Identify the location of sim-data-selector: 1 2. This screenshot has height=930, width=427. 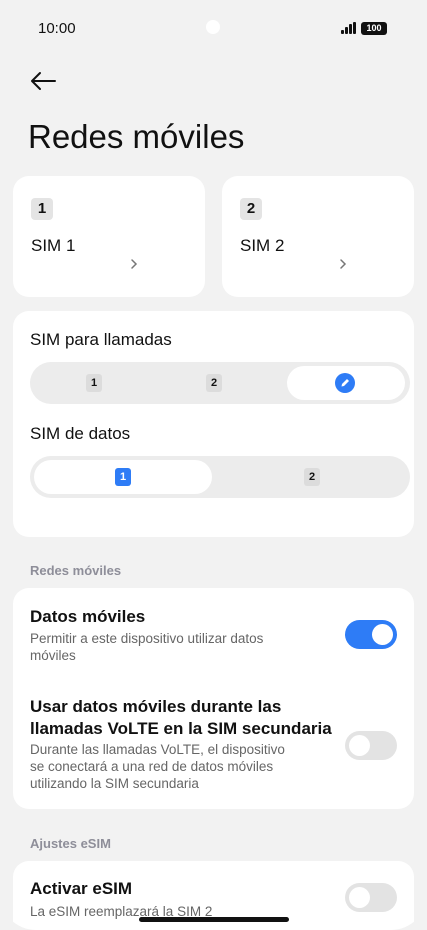
(220, 477).